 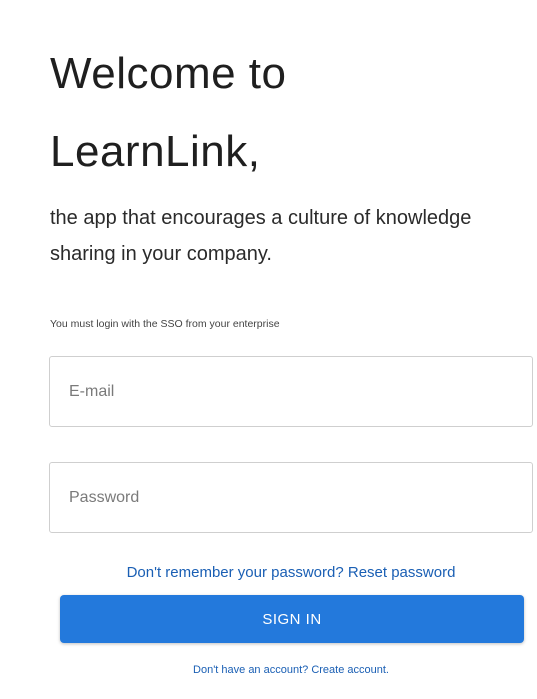 I want to click on email-field, so click(x=291, y=391).